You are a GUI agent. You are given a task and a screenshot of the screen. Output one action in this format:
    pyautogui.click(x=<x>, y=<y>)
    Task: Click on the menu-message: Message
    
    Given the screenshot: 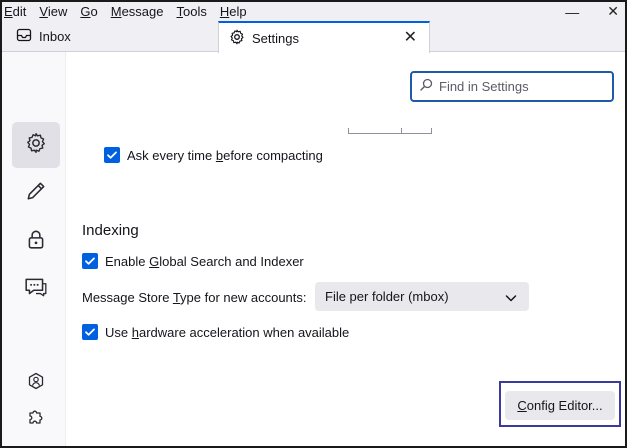 What is the action you would take?
    pyautogui.click(x=137, y=11)
    